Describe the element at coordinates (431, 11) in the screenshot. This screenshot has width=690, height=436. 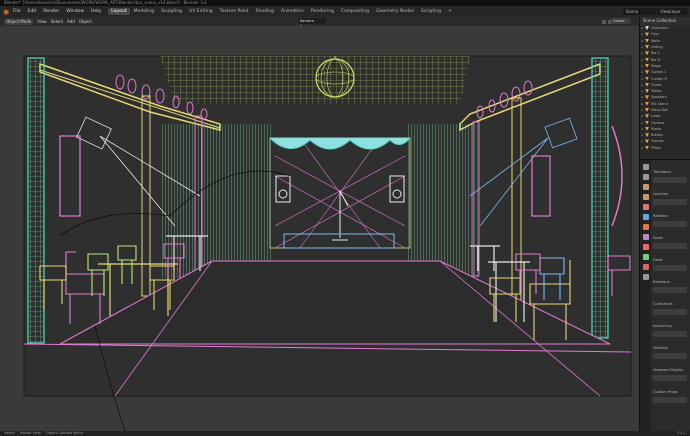
I see `workspace-tab-scripting: Scripting` at that location.